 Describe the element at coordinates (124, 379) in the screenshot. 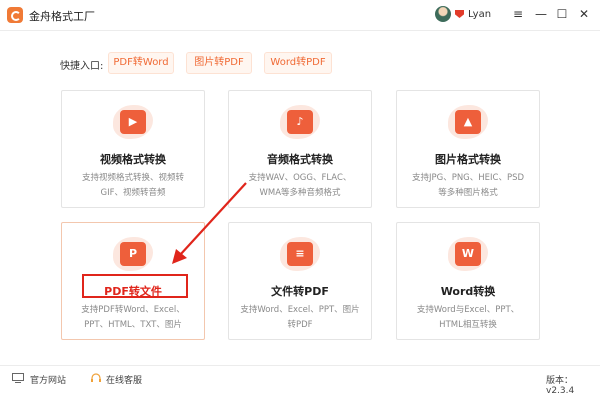

I see `online-service-link: 在线客服` at that location.